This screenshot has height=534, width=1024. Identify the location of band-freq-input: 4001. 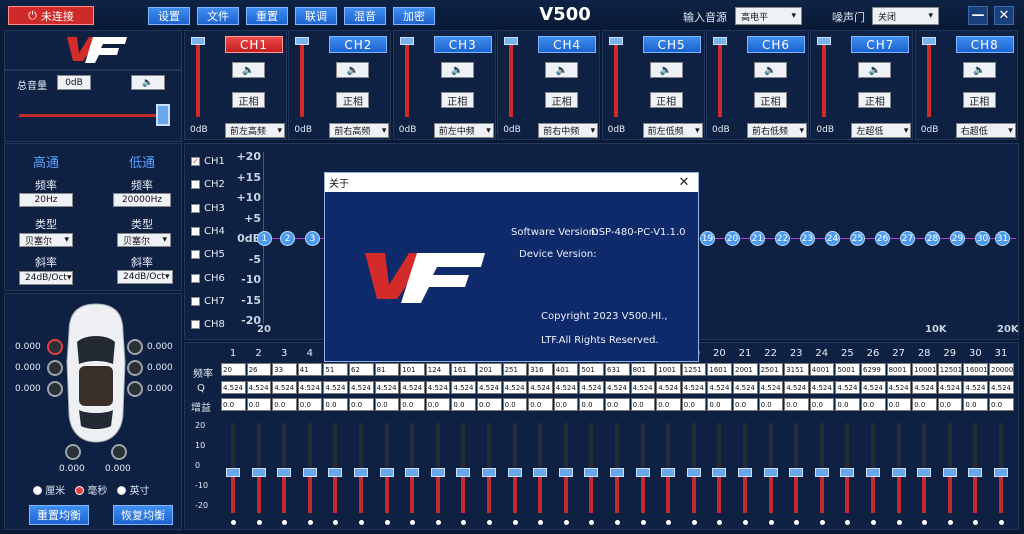
(822, 369).